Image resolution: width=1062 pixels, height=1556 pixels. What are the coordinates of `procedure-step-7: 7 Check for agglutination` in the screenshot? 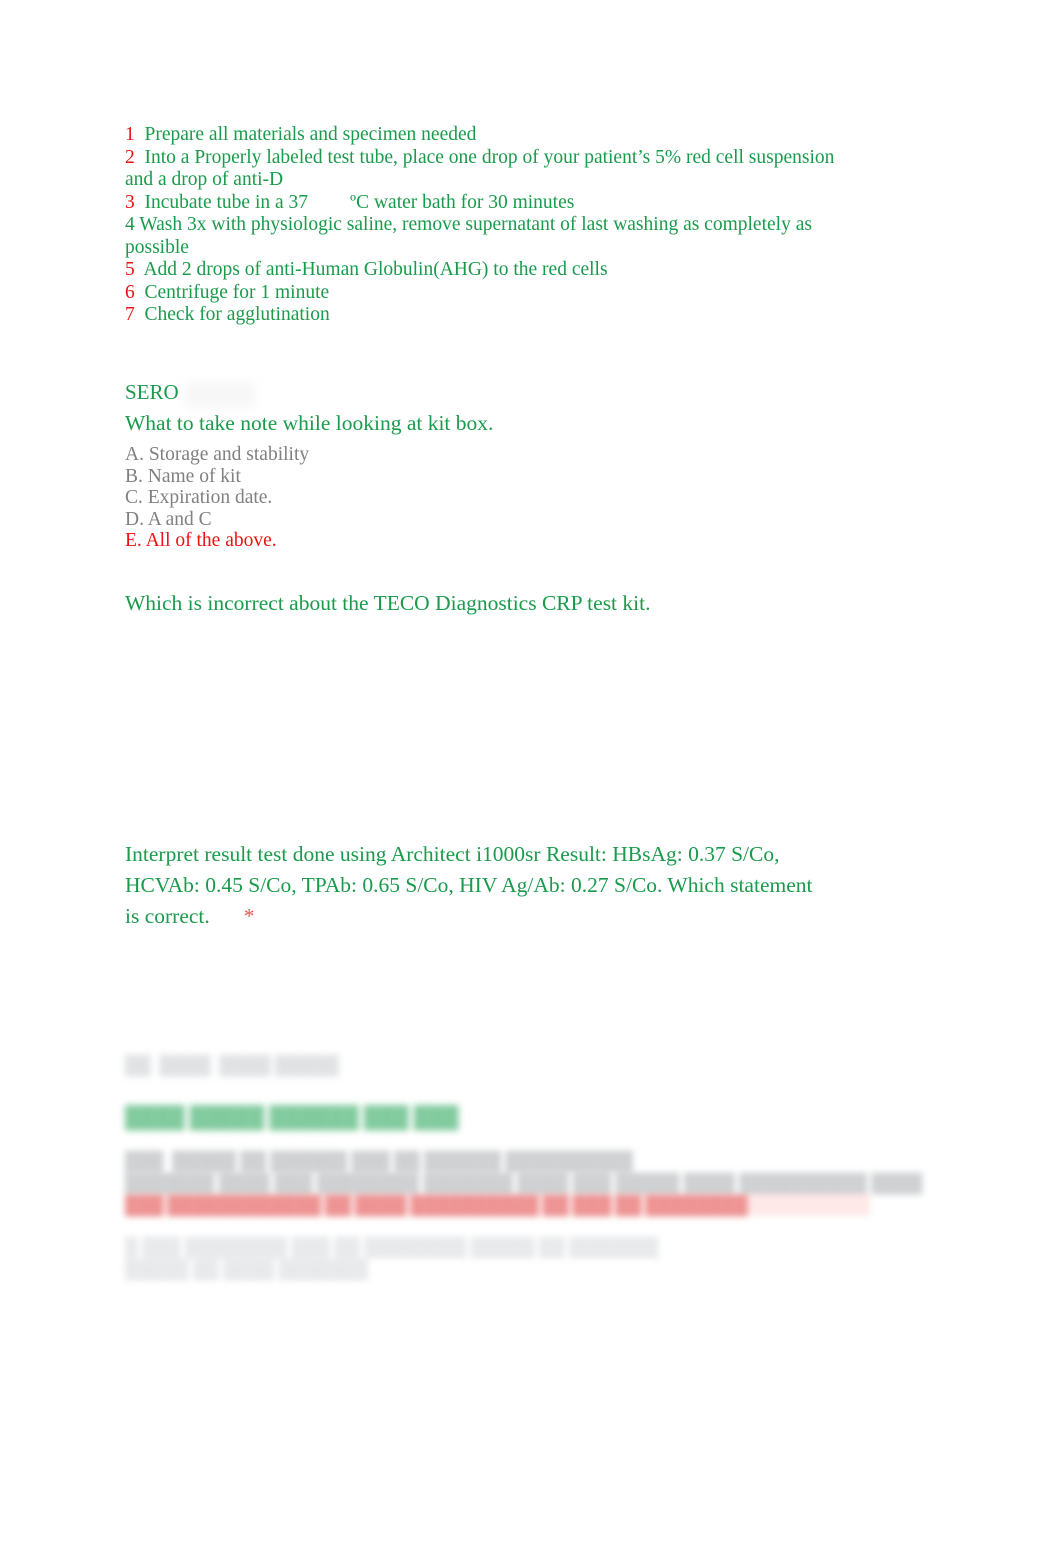 It's located at (495, 315).